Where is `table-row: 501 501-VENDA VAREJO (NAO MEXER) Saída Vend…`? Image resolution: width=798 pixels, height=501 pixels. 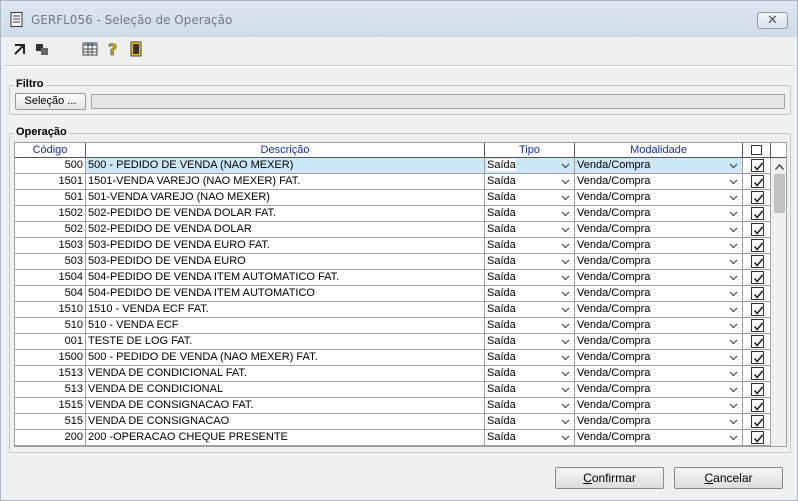 table-row: 501 501-VENDA VAREJO (NAO MEXER) Saída Vend… is located at coordinates (393, 198).